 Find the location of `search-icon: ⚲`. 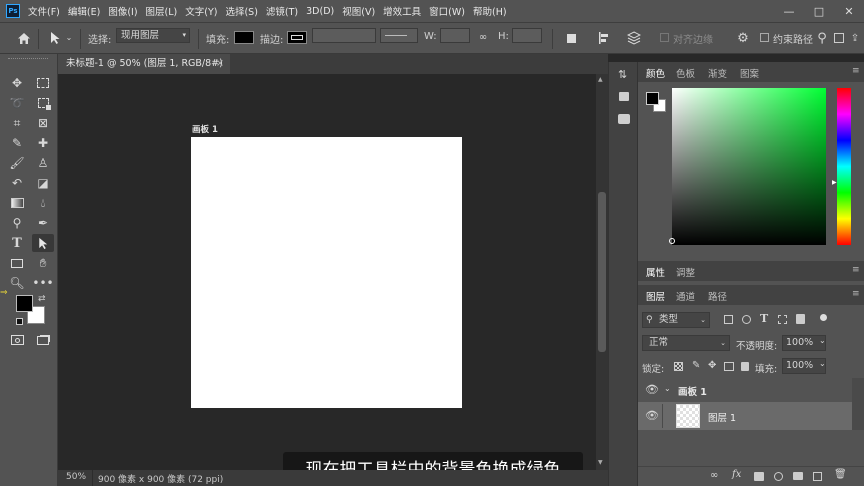

search-icon: ⚲ is located at coordinates (822, 38).